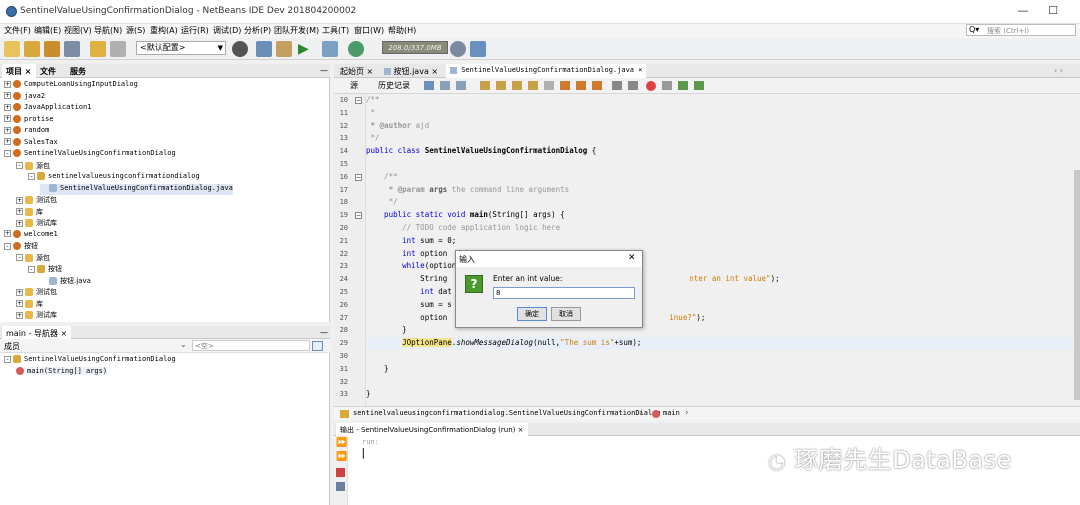 The width and height of the screenshot is (1080, 505). I want to click on menu-navigate: 导航(N), so click(108, 30).